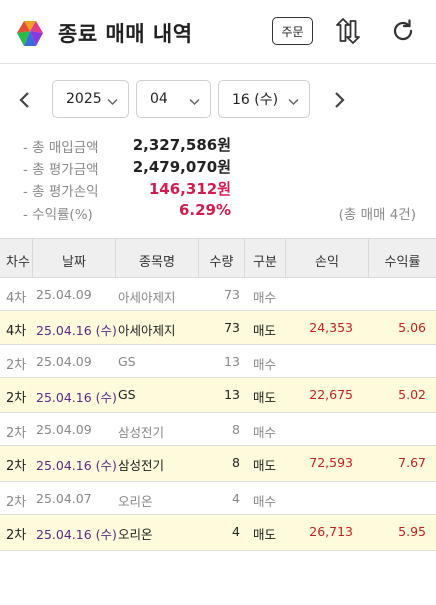  What do you see at coordinates (64, 498) in the screenshot?
I see `row-date: 25.04.07` at bounding box center [64, 498].